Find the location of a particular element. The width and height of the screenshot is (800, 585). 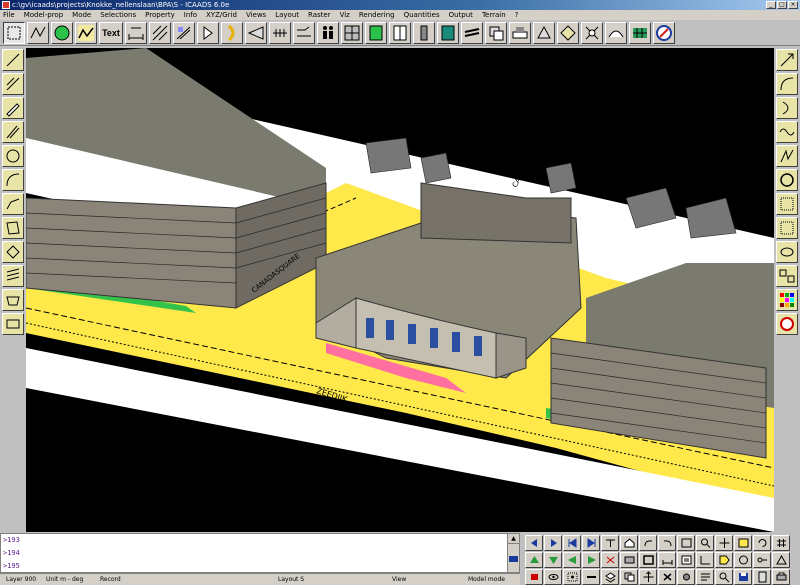

dimension-icon is located at coordinates (136, 33).